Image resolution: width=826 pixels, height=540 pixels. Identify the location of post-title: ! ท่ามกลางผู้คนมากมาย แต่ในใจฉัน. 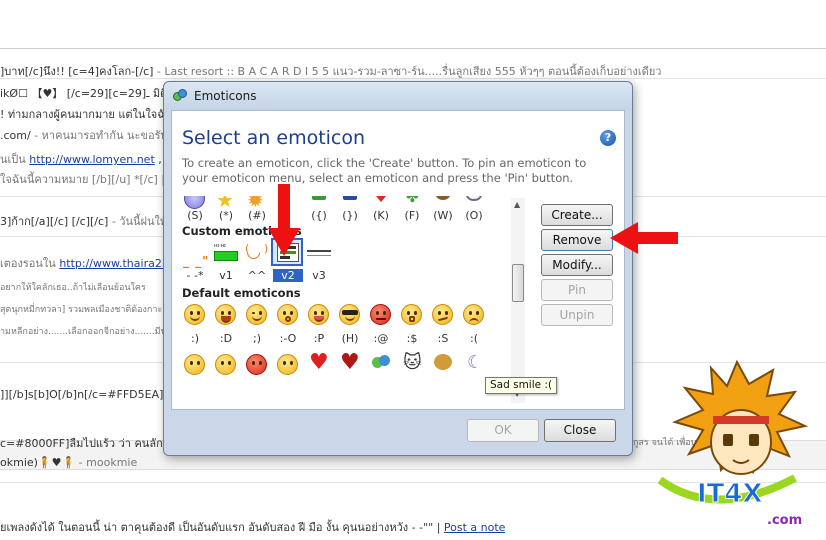
(86, 114).